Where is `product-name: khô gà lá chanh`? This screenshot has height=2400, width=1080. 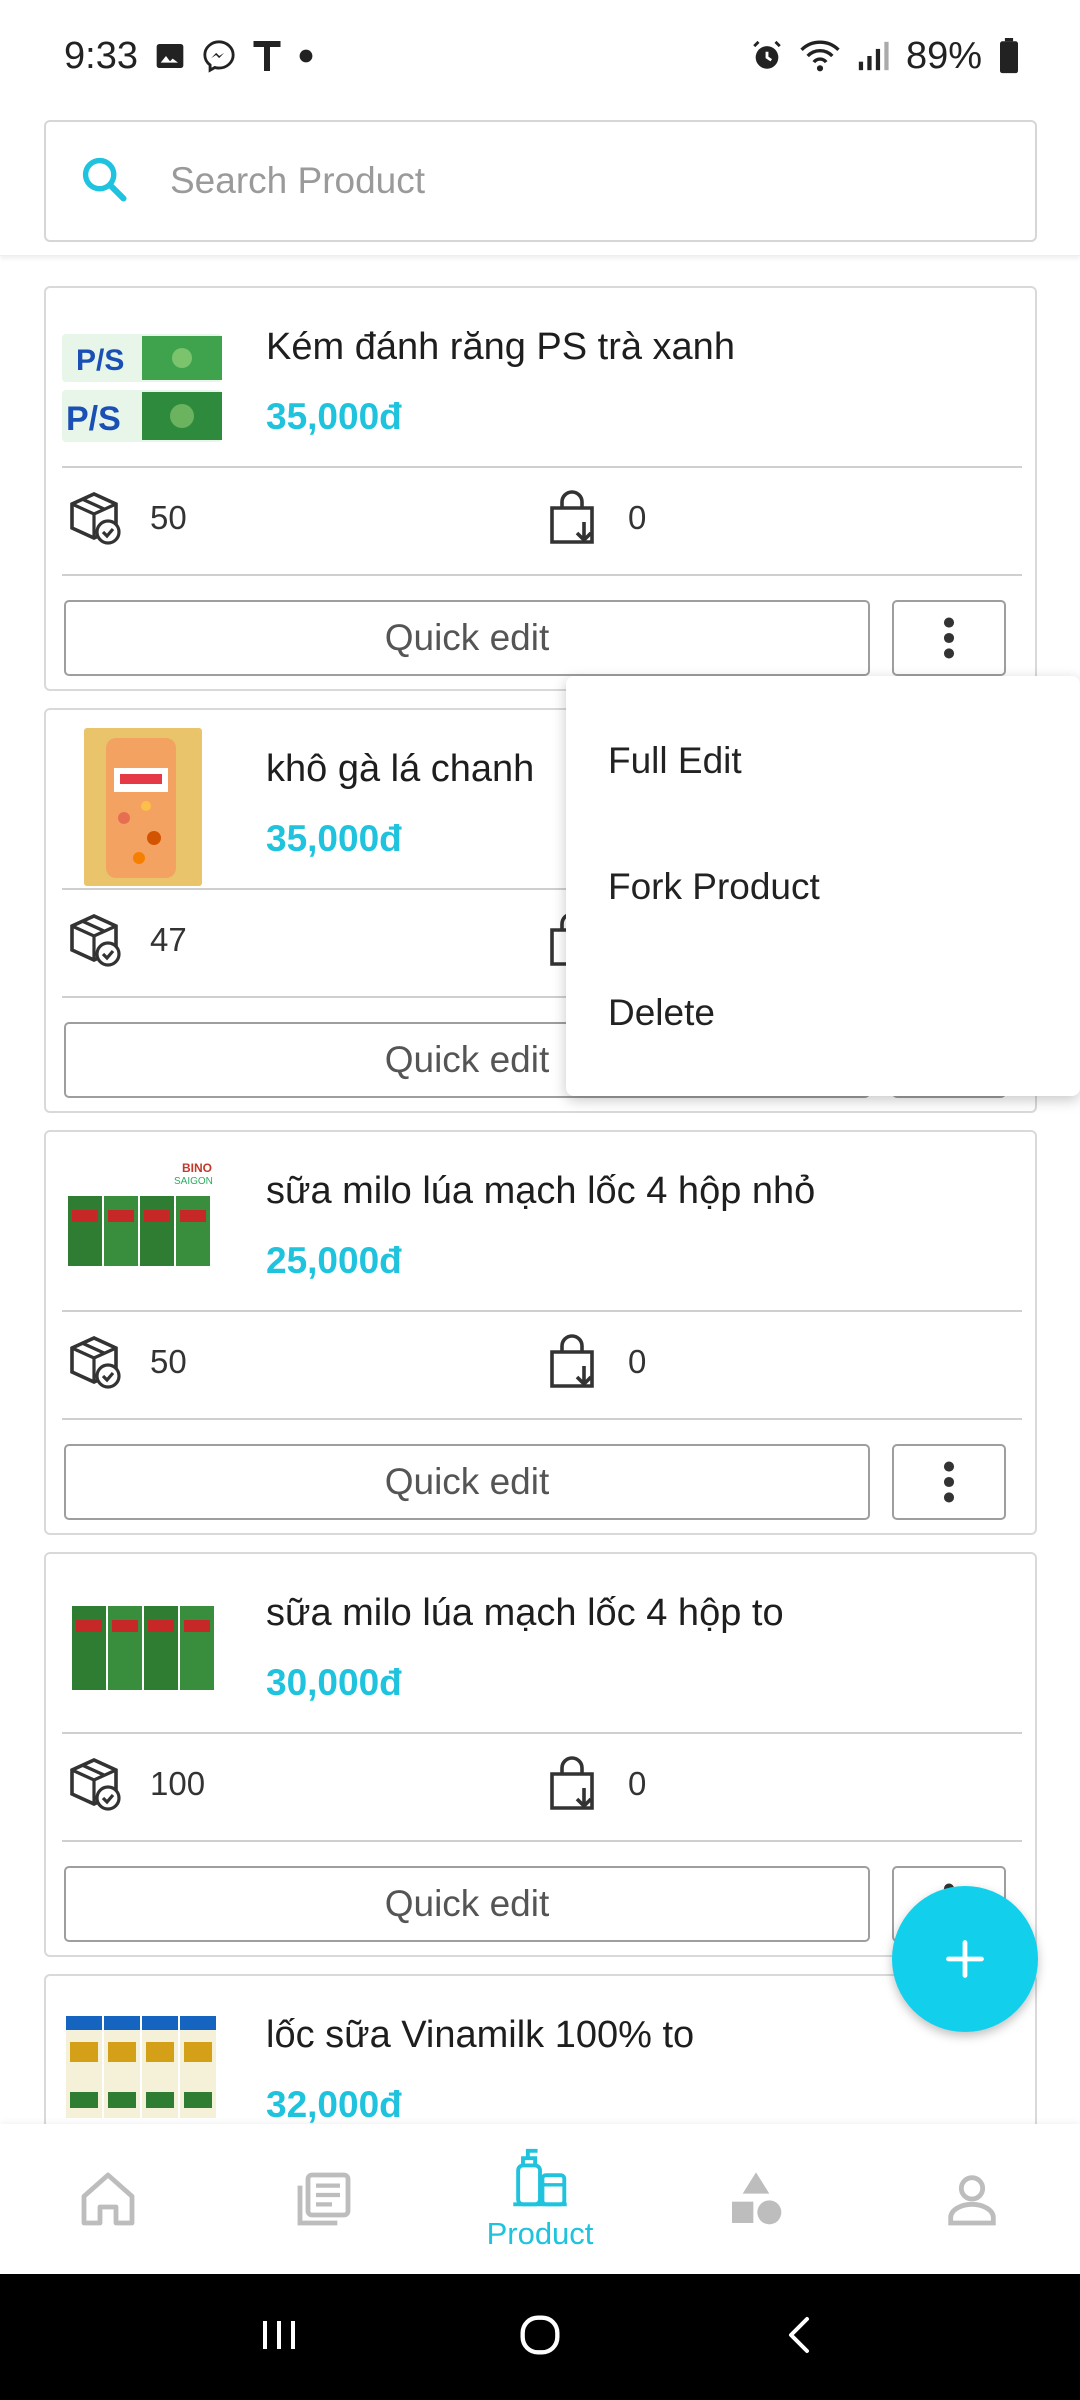 product-name: khô gà lá chanh is located at coordinates (400, 769).